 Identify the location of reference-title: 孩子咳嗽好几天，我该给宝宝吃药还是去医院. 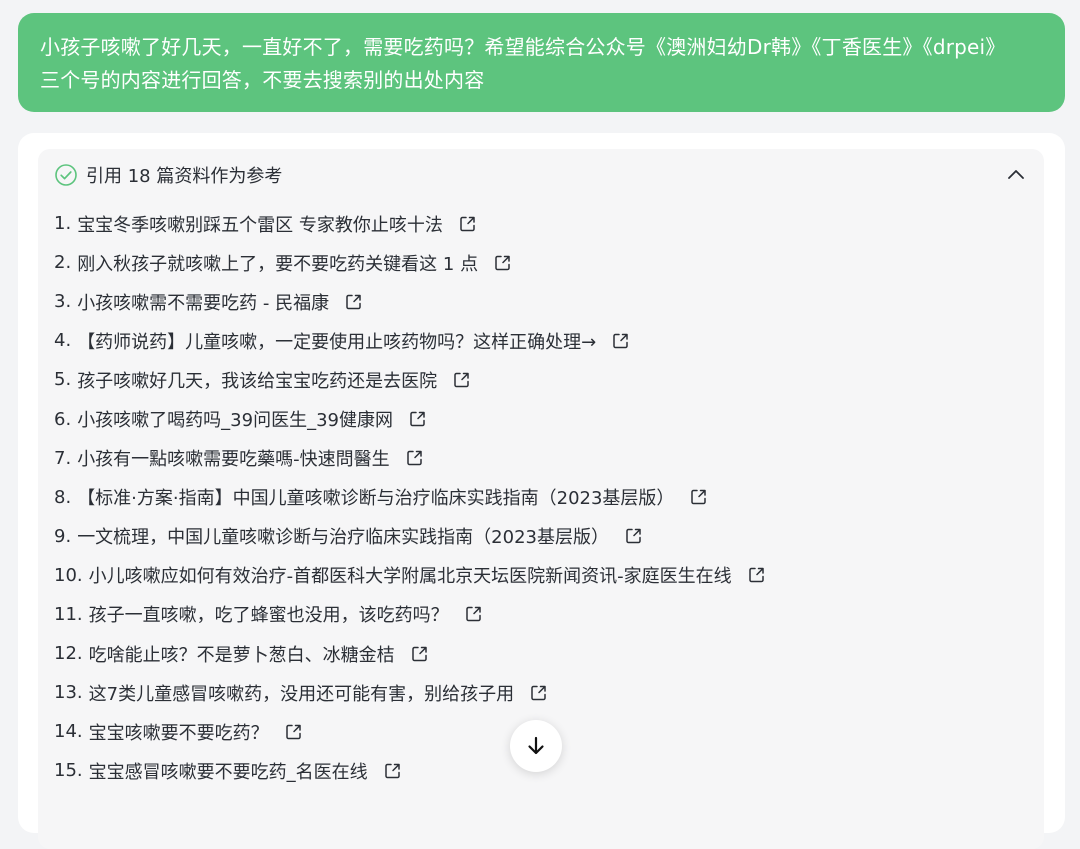
(257, 380).